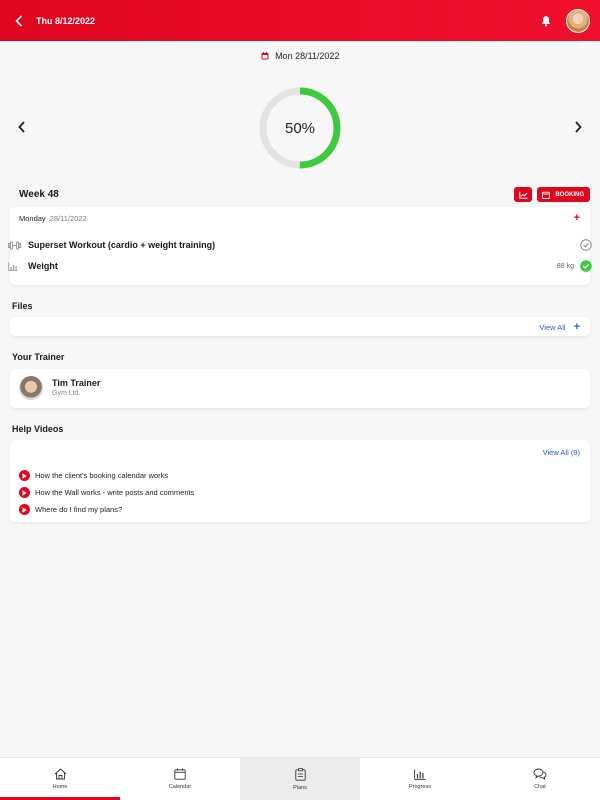 Image resolution: width=600 pixels, height=800 pixels. What do you see at coordinates (578, 127) in the screenshot?
I see `next-arrow-icon` at bounding box center [578, 127].